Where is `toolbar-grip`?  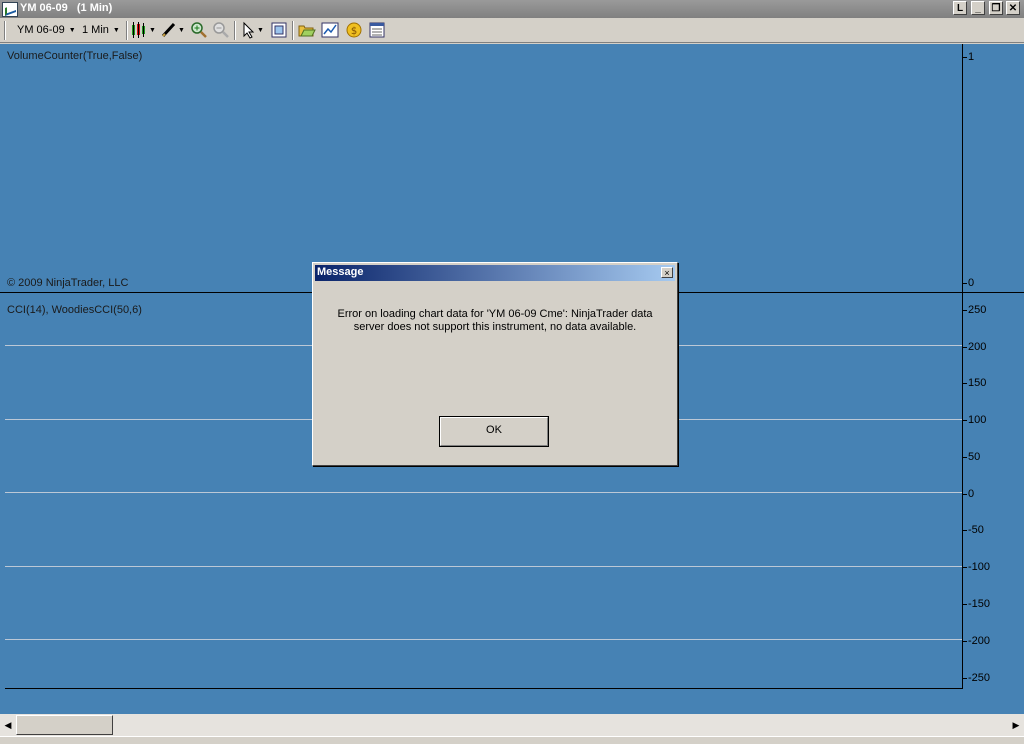
toolbar-grip is located at coordinates (5, 30).